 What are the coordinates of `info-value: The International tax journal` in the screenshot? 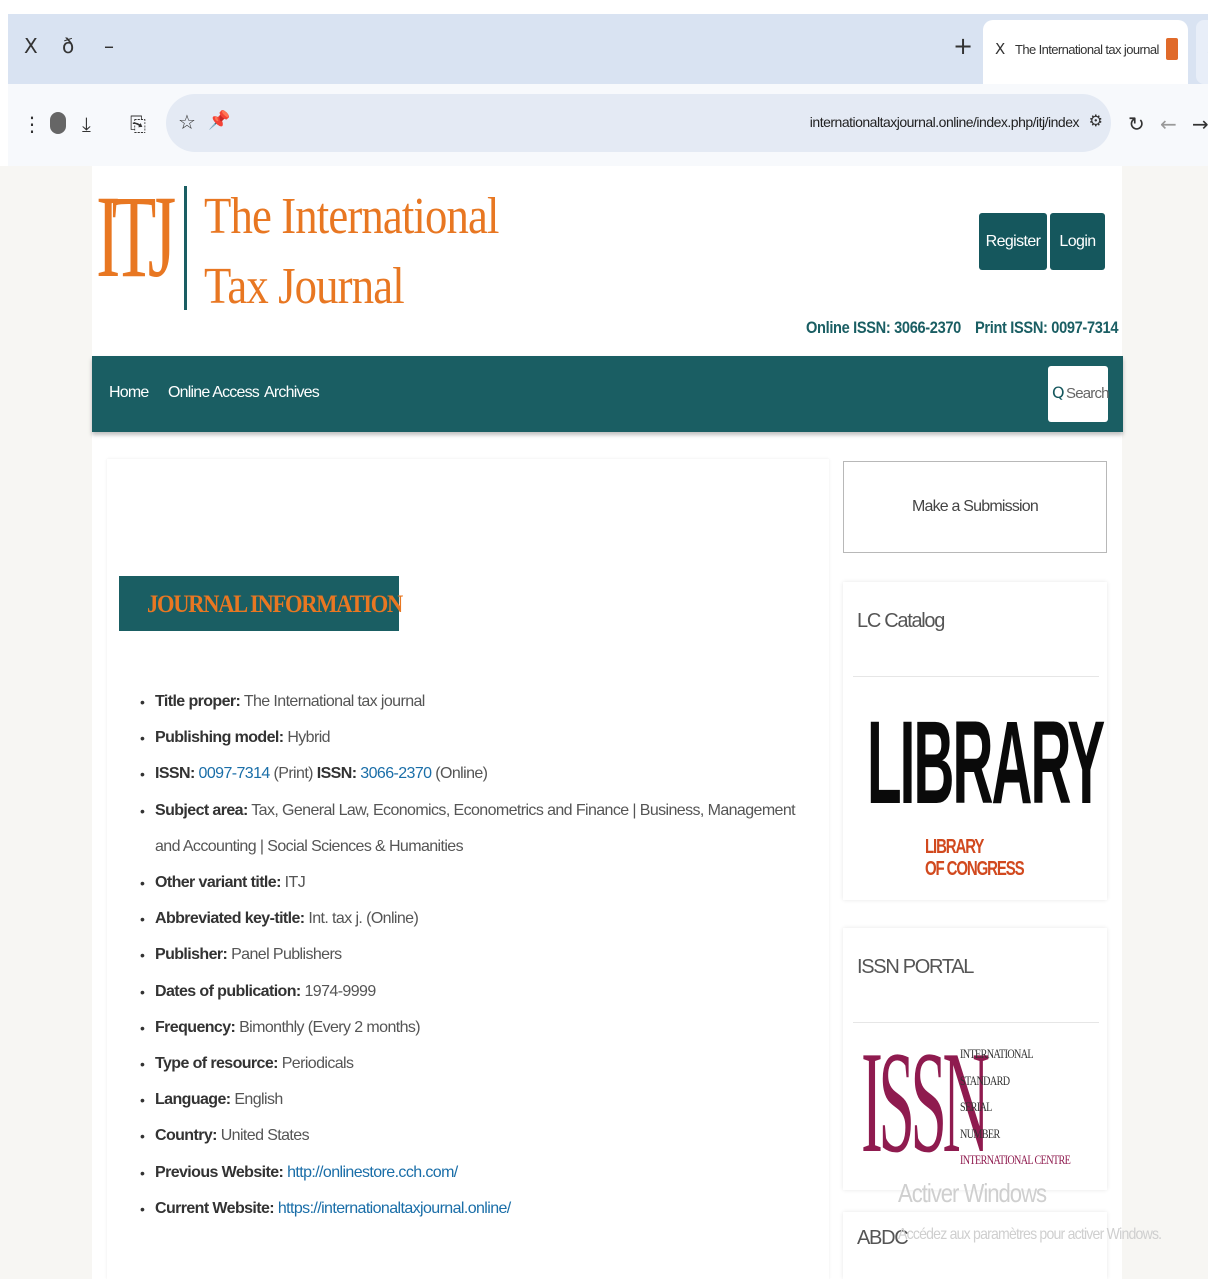 It's located at (334, 701).